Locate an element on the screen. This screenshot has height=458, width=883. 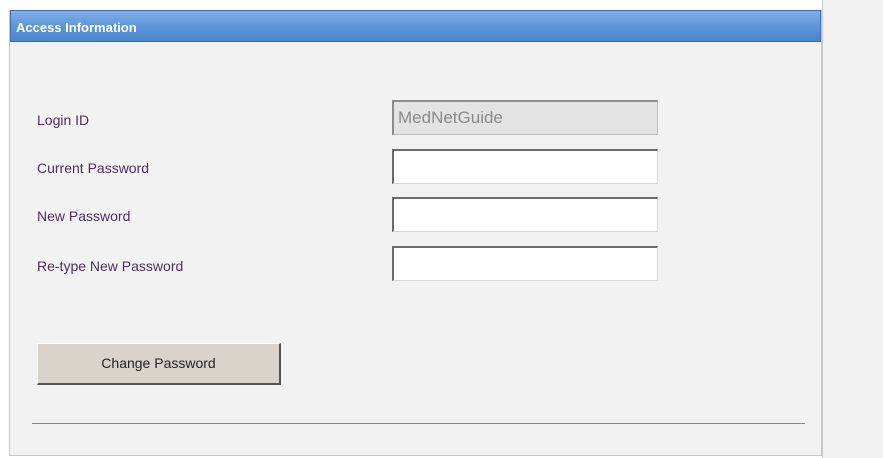
current-password-input is located at coordinates (525, 166).